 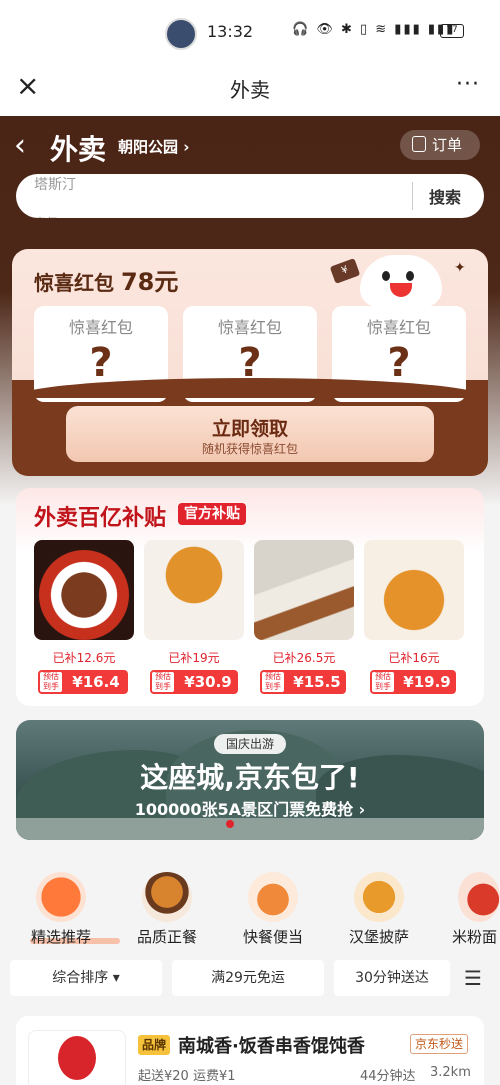 What do you see at coordinates (212, 514) in the screenshot?
I see `subsidy-badge: 官方补贴` at bounding box center [212, 514].